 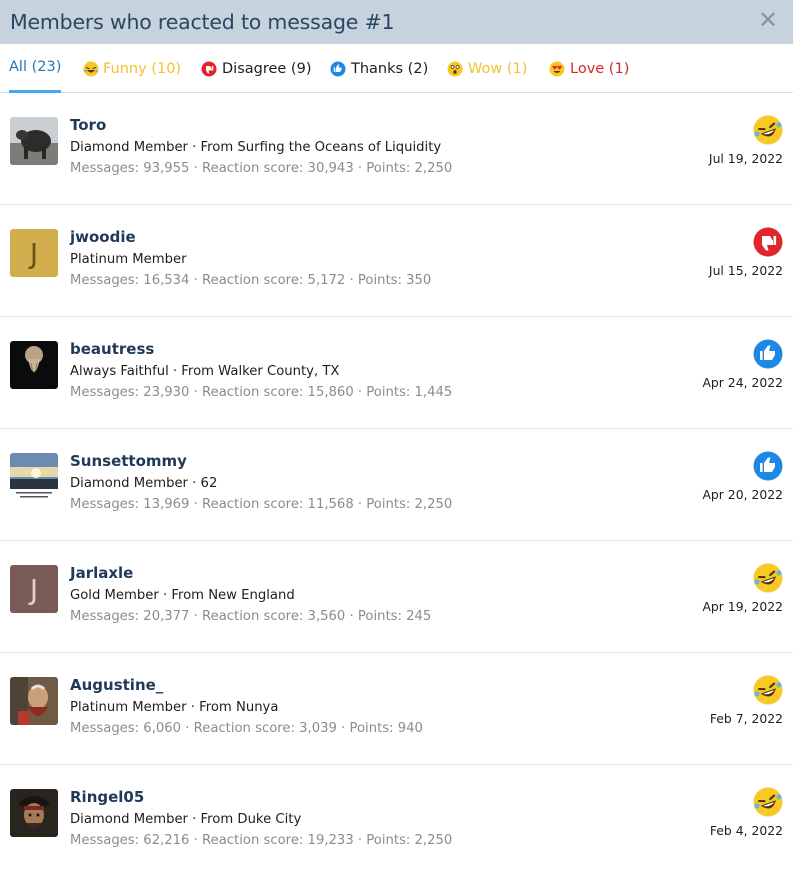 What do you see at coordinates (396, 22) in the screenshot?
I see `overlay-header: Members who reacted to message #1 ✕` at bounding box center [396, 22].